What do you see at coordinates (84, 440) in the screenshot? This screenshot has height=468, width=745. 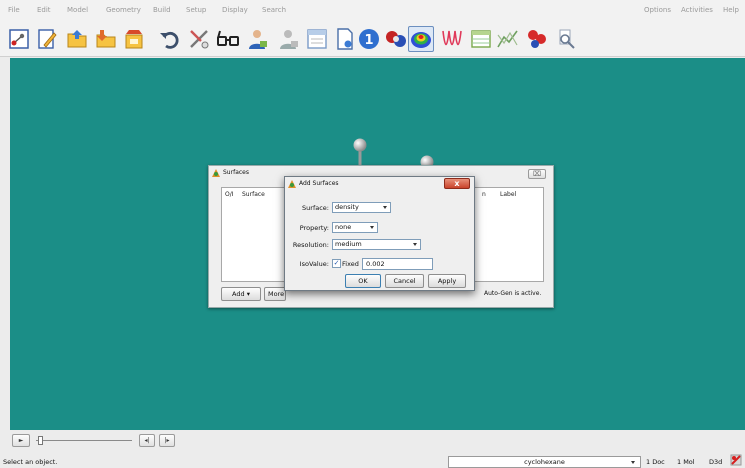 I see `animation-slider-track` at bounding box center [84, 440].